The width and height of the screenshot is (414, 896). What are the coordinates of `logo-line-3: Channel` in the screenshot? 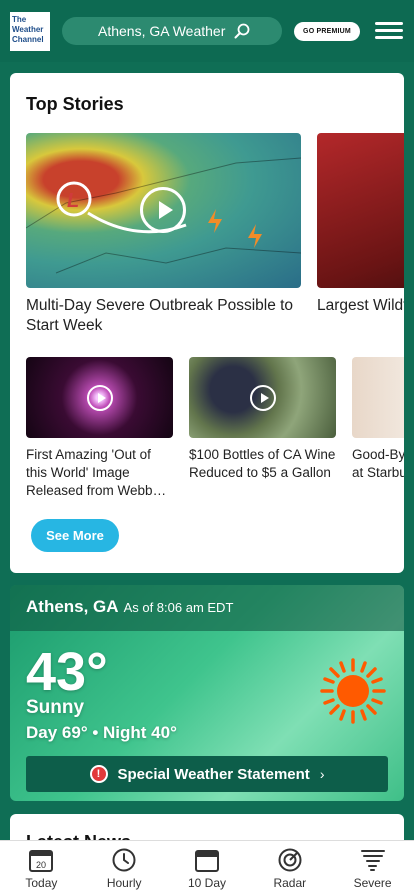 It's located at (28, 39).